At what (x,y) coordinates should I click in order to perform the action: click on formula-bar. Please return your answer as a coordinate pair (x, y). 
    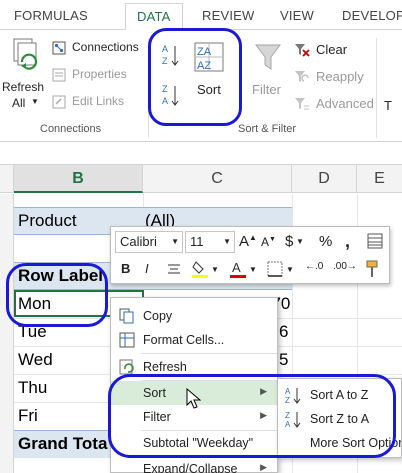
    Looking at the image, I should click on (201, 154).